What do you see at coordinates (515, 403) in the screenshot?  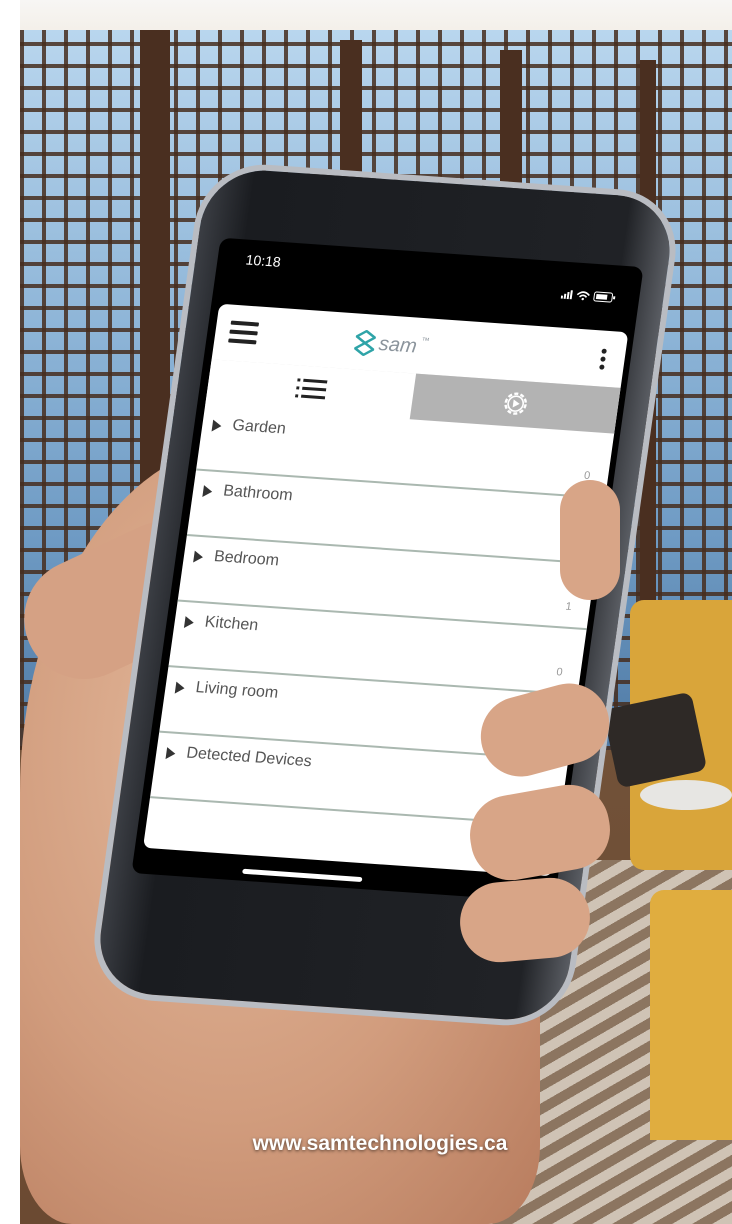 I see `gear-play-icon` at bounding box center [515, 403].